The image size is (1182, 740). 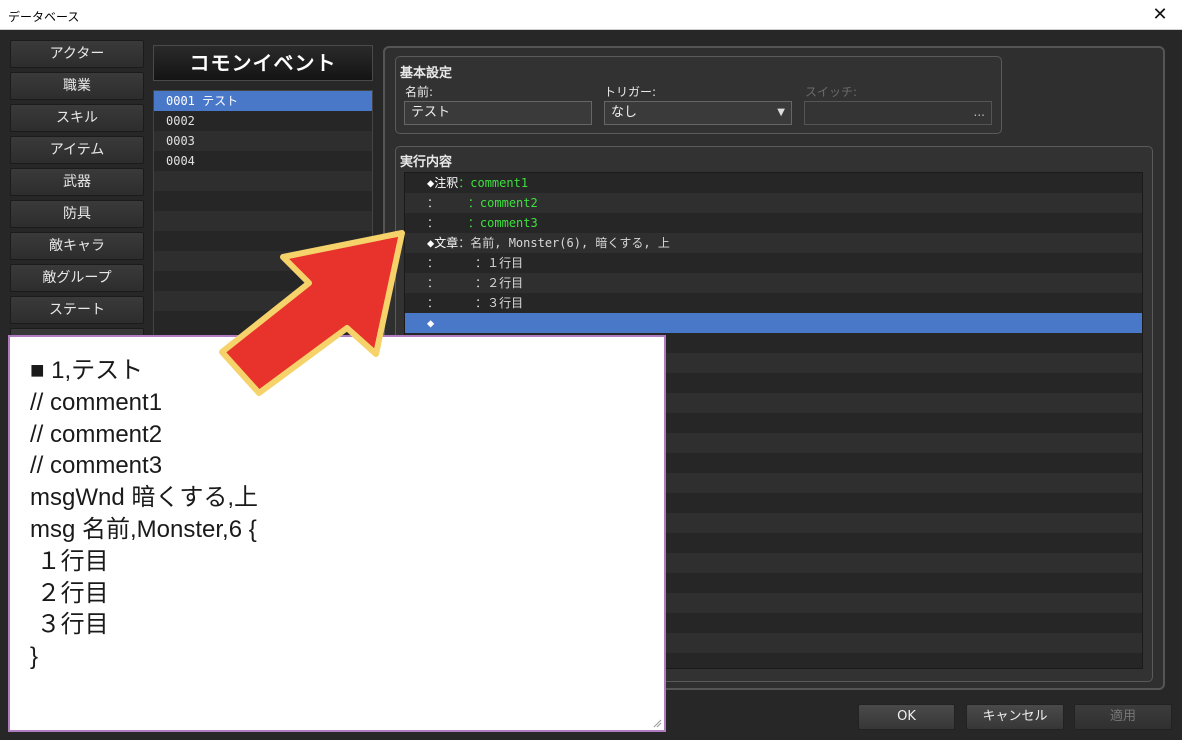 I want to click on script-line: // comment3, so click(x=96, y=466).